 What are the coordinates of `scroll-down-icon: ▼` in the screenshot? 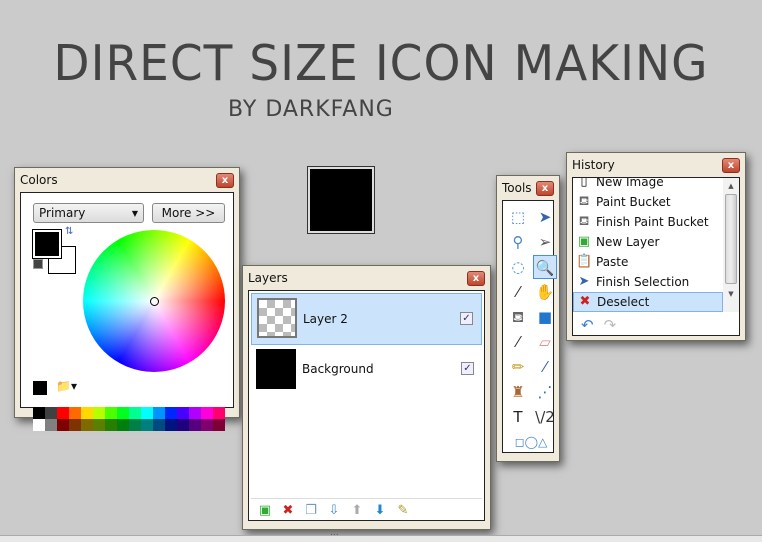 It's located at (731, 292).